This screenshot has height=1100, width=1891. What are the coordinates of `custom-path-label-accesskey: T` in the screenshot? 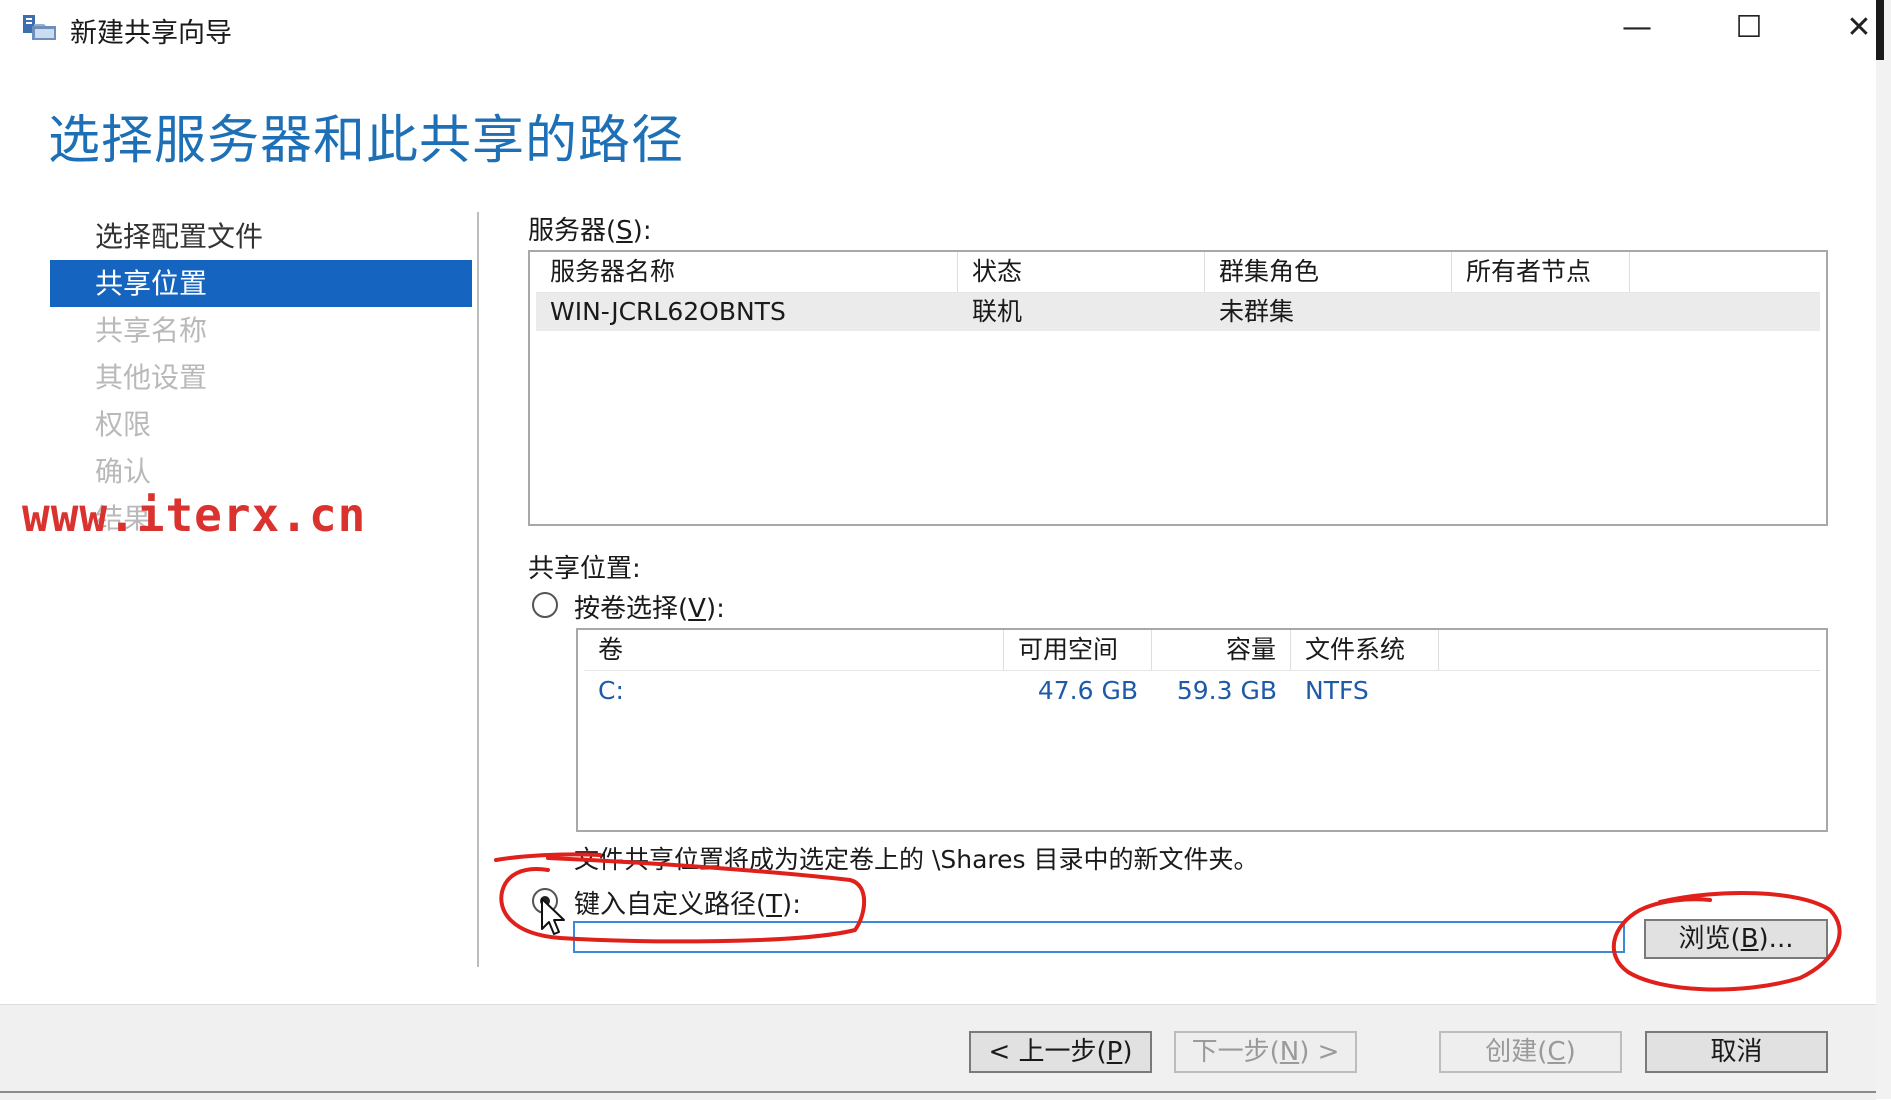 It's located at (774, 905).